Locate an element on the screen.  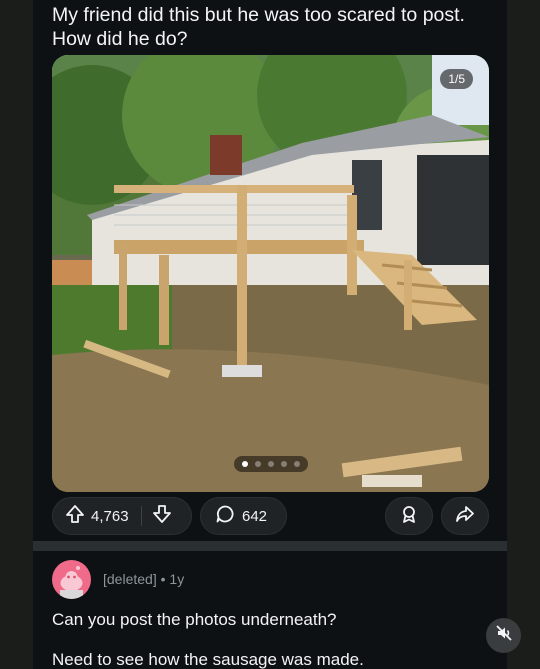
share-button is located at coordinates (465, 516).